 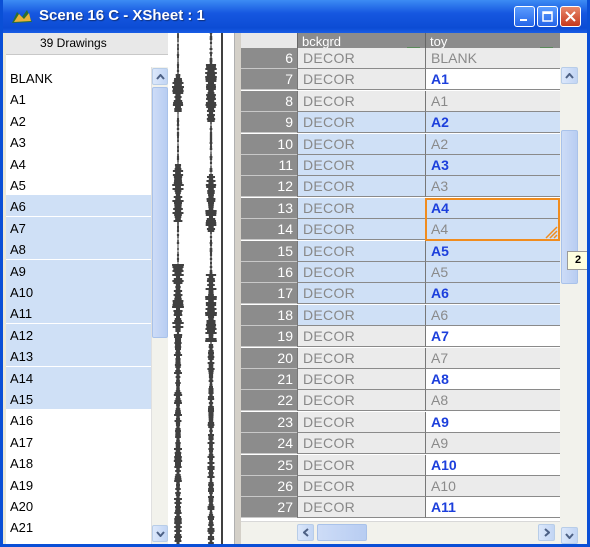 What do you see at coordinates (78, 419) in the screenshot?
I see `drawing-list-item: A16` at bounding box center [78, 419].